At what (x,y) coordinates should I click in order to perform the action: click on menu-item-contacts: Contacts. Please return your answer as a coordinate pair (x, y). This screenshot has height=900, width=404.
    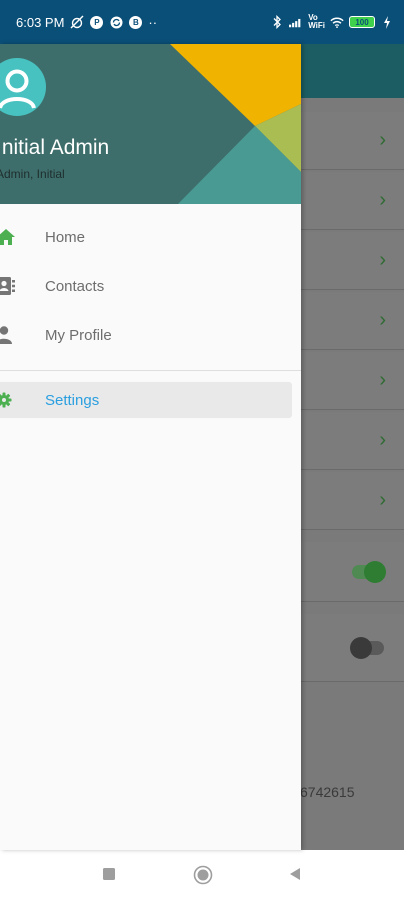
    Looking at the image, I should click on (150, 286).